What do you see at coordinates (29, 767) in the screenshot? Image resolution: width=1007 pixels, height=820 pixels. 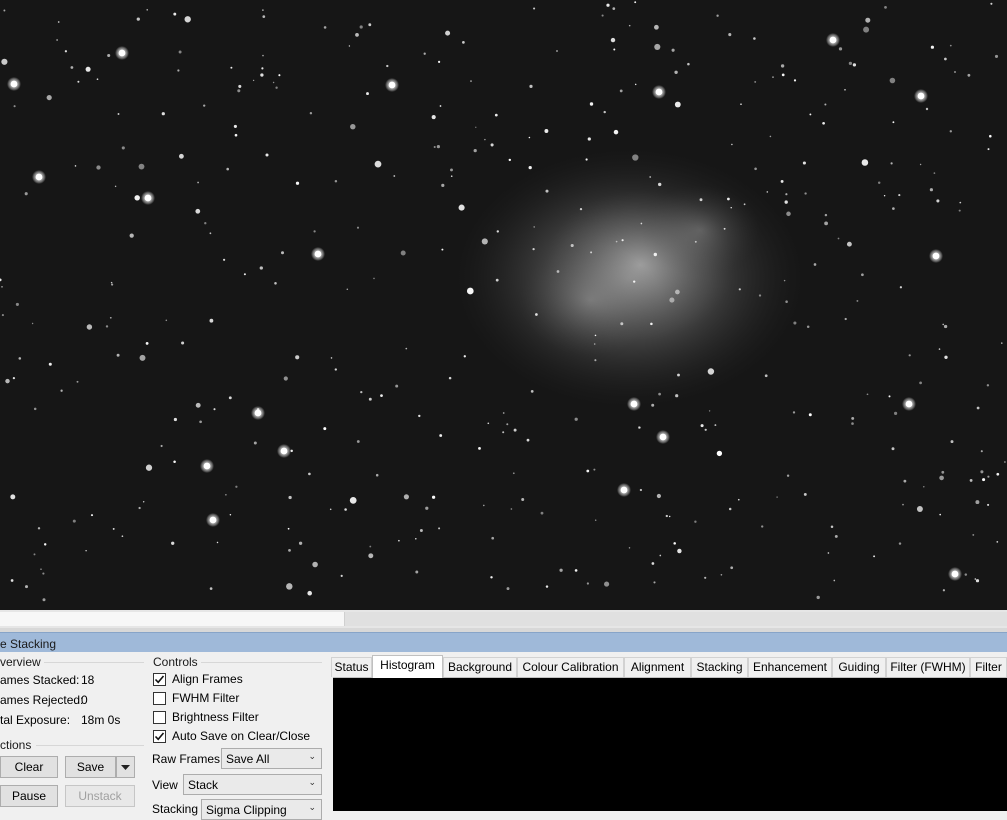 I see `clear-button: Clear` at bounding box center [29, 767].